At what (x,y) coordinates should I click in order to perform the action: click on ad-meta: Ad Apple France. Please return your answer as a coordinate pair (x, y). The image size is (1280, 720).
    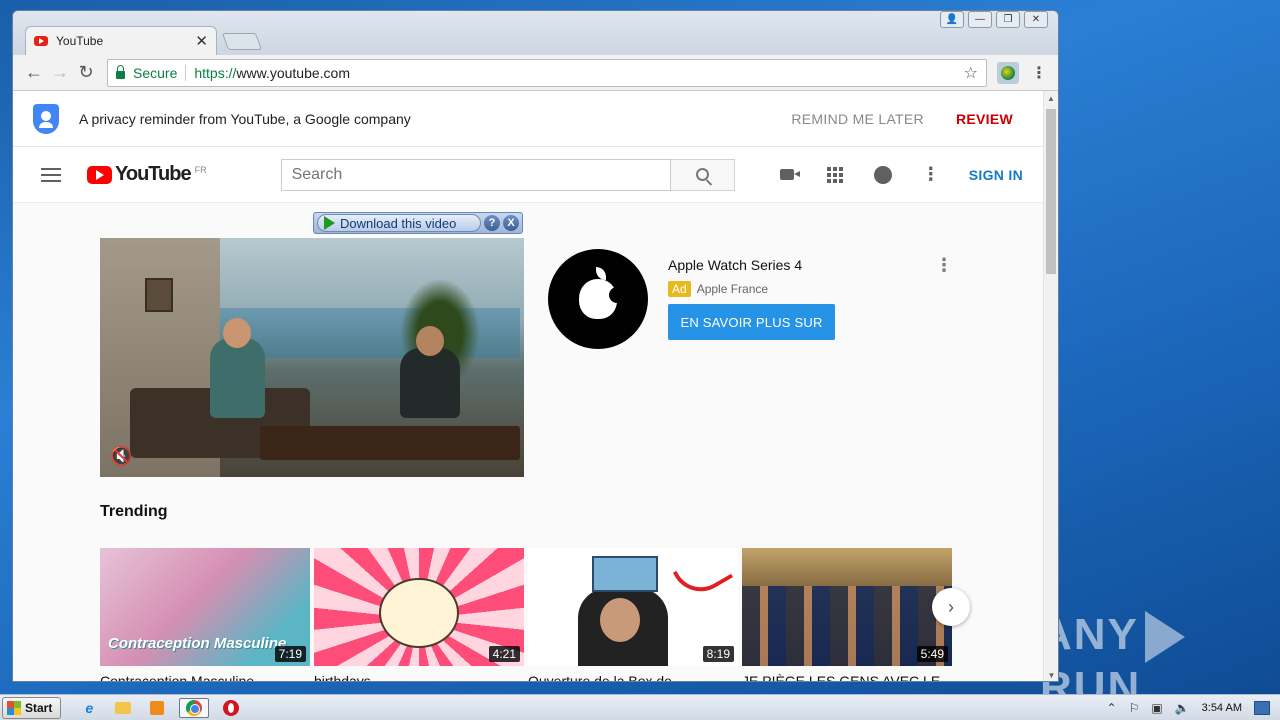
    Looking at the image, I should click on (718, 289).